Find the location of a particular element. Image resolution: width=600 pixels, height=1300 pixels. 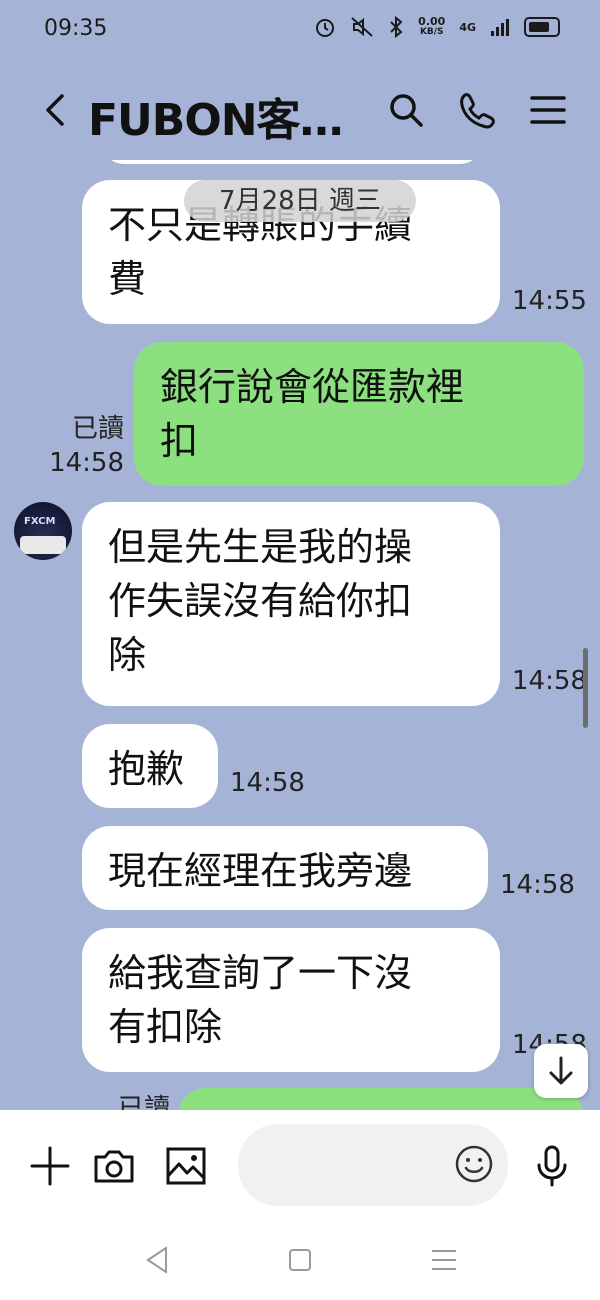

nav-home-icon is located at coordinates (300, 1260).